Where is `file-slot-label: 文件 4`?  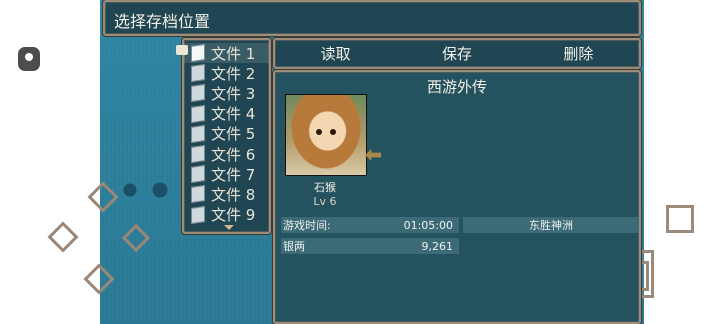
file-slot-label: 文件 4 is located at coordinates (233, 114).